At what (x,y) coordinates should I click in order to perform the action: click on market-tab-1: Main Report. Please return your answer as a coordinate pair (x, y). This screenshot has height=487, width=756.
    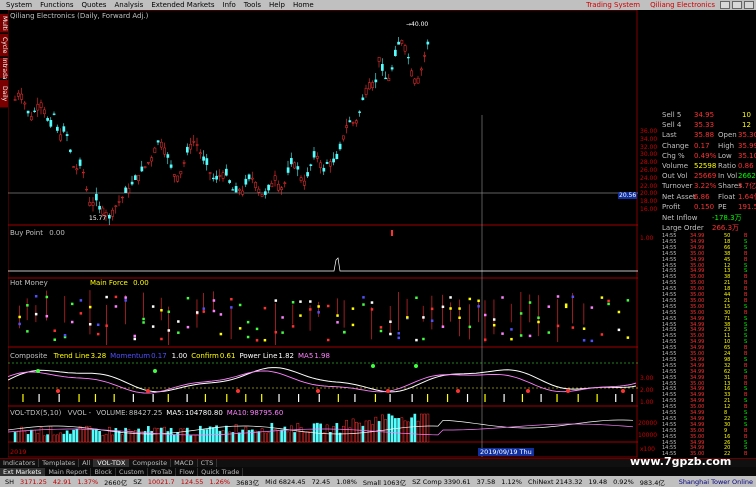
    Looking at the image, I should click on (68, 471).